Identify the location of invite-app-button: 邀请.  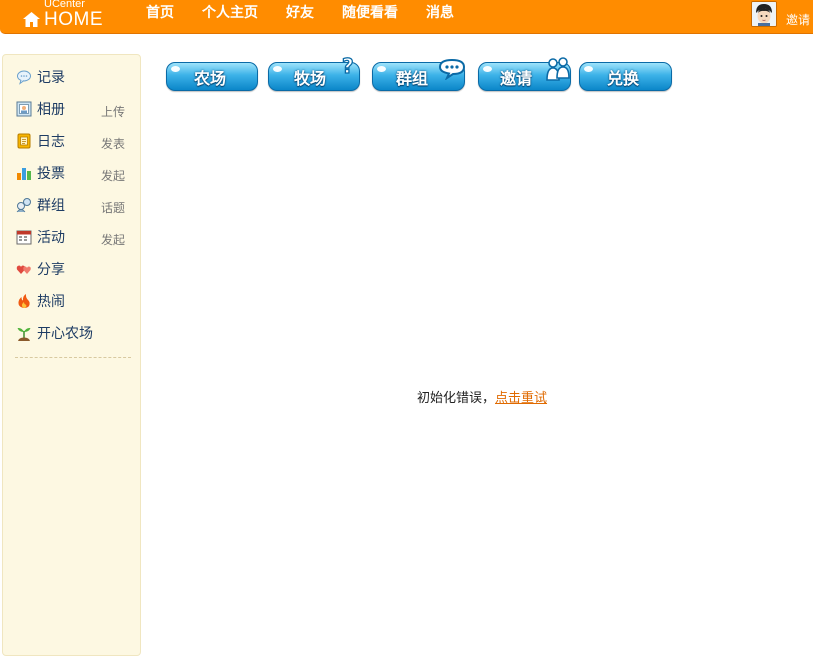
(525, 74).